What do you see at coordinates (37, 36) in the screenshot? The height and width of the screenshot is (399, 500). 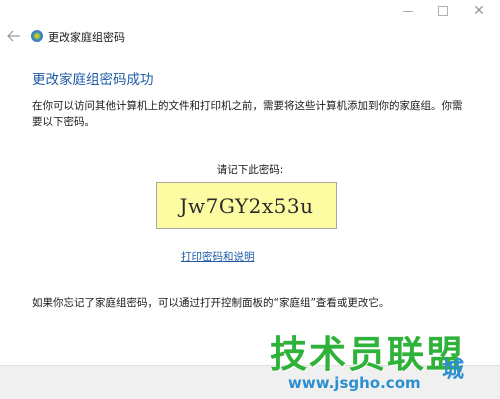 I see `homegroup-icon` at bounding box center [37, 36].